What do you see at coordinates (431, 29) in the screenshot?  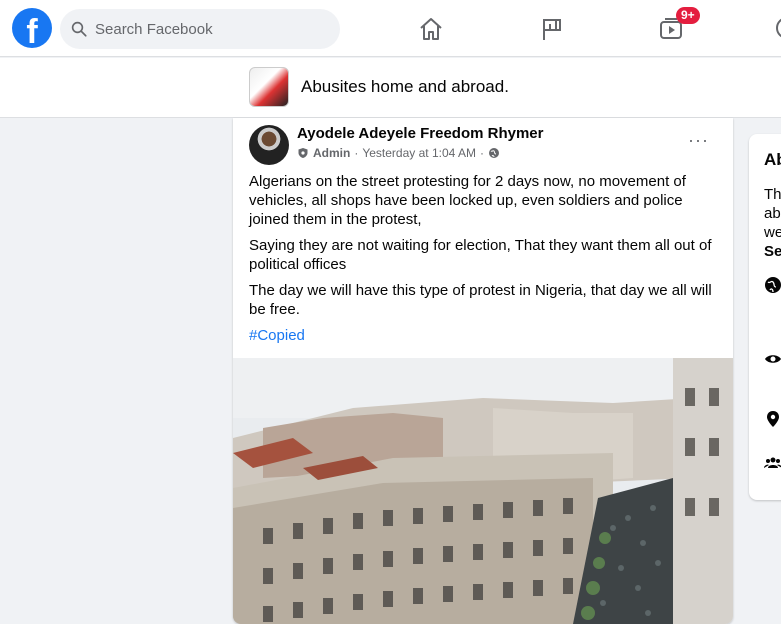 I see `home-icon` at bounding box center [431, 29].